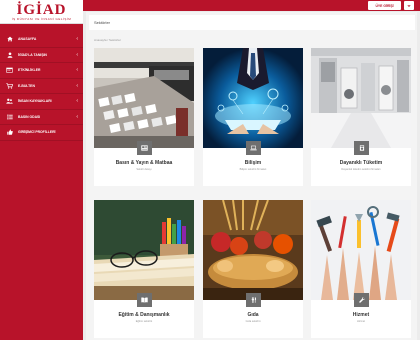  What do you see at coordinates (41, 71) in the screenshot?
I see `sidebar-item-events: ETKİNLİKLER ‹` at bounding box center [41, 71].